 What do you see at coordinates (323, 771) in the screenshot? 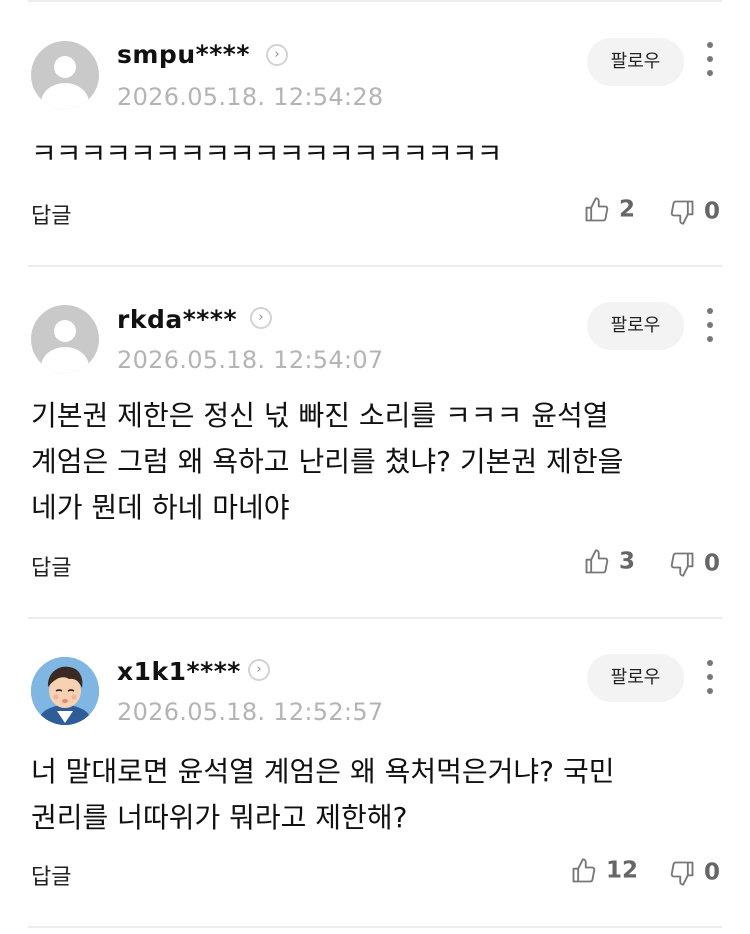
I see `comment-text-line: 너 말대로면 윤석열 계엄은 왜 욕처먹은거냐? 국민` at bounding box center [323, 771].